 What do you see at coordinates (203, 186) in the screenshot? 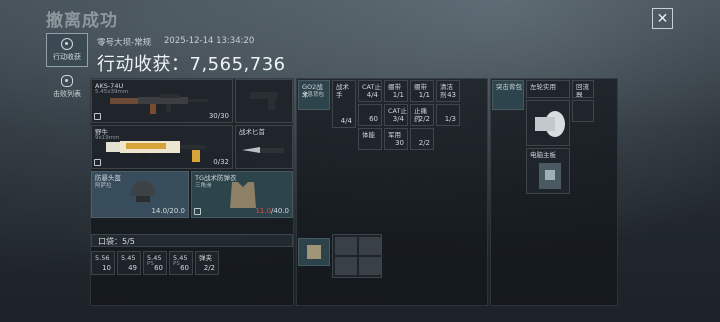
I see `armor-sub: 三角洲` at bounding box center [203, 186].